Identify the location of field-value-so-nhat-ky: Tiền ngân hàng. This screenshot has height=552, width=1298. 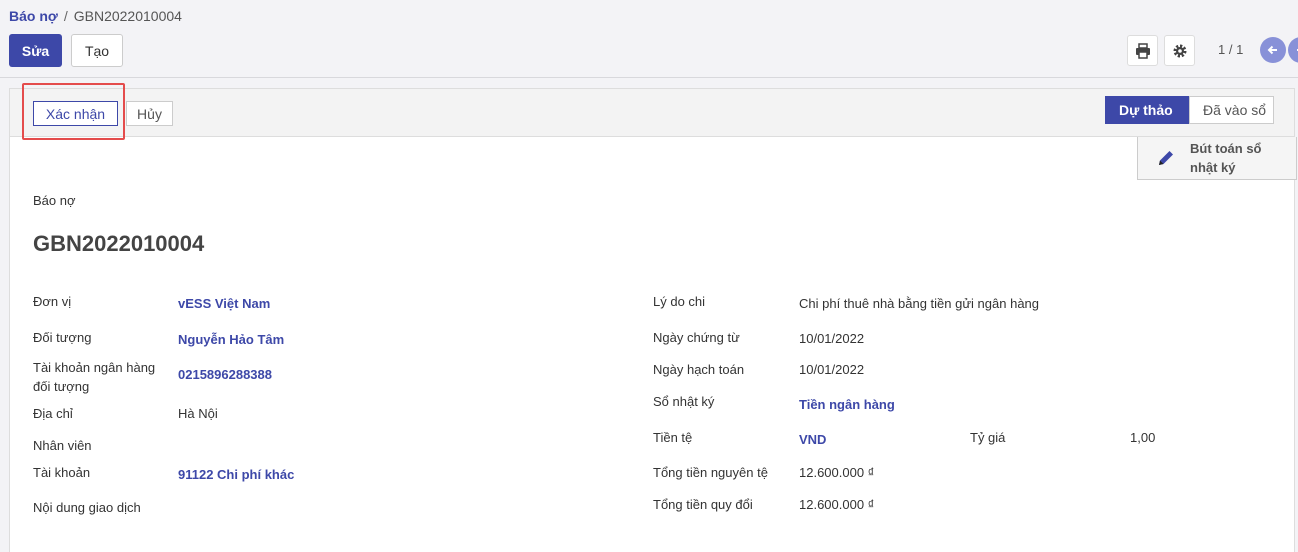
(847, 404).